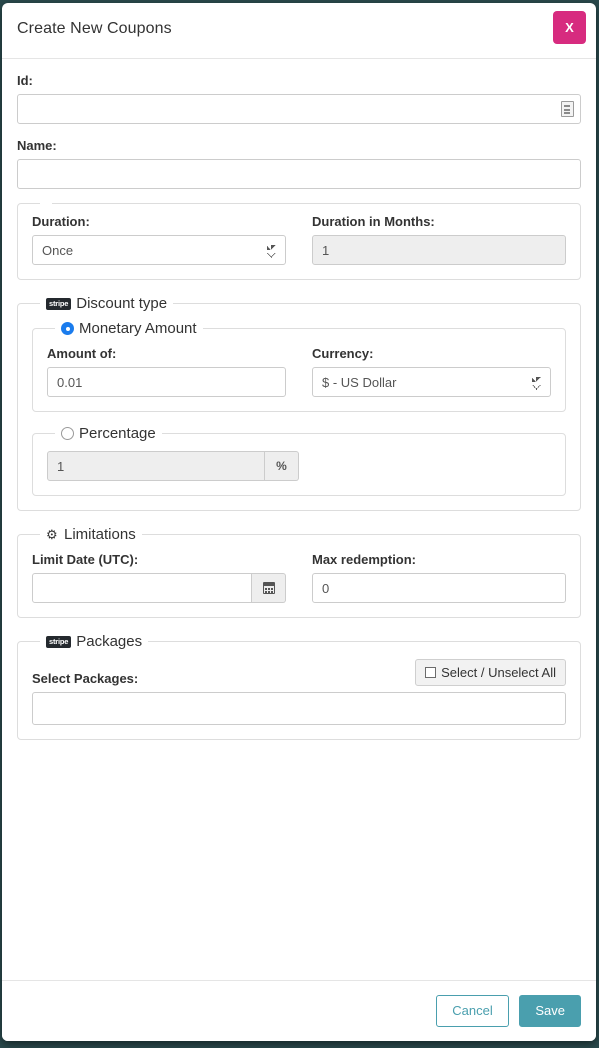 The image size is (599, 1048). I want to click on monetary-amount-legend: Monetary Amount, so click(129, 328).